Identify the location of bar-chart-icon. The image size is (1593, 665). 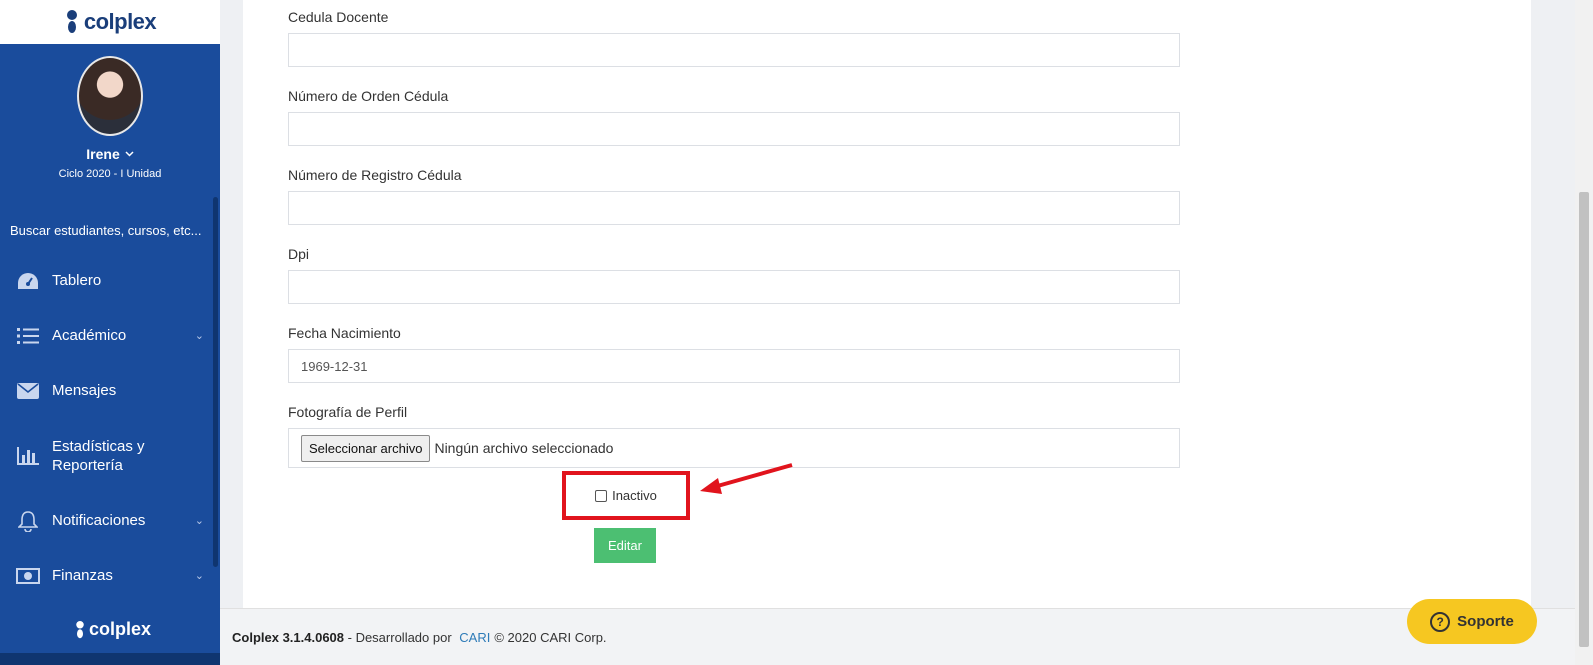
(28, 456).